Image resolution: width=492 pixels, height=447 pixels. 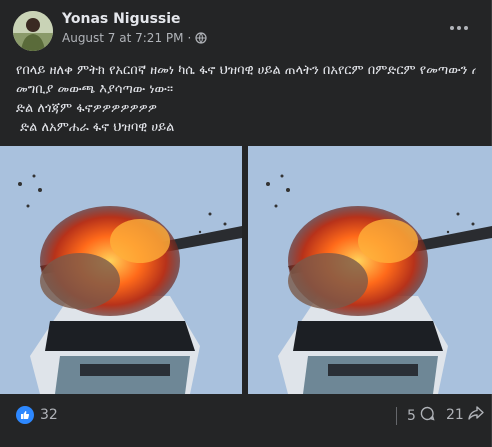 I want to click on post-footer: 32 5 21, so click(x=246, y=416).